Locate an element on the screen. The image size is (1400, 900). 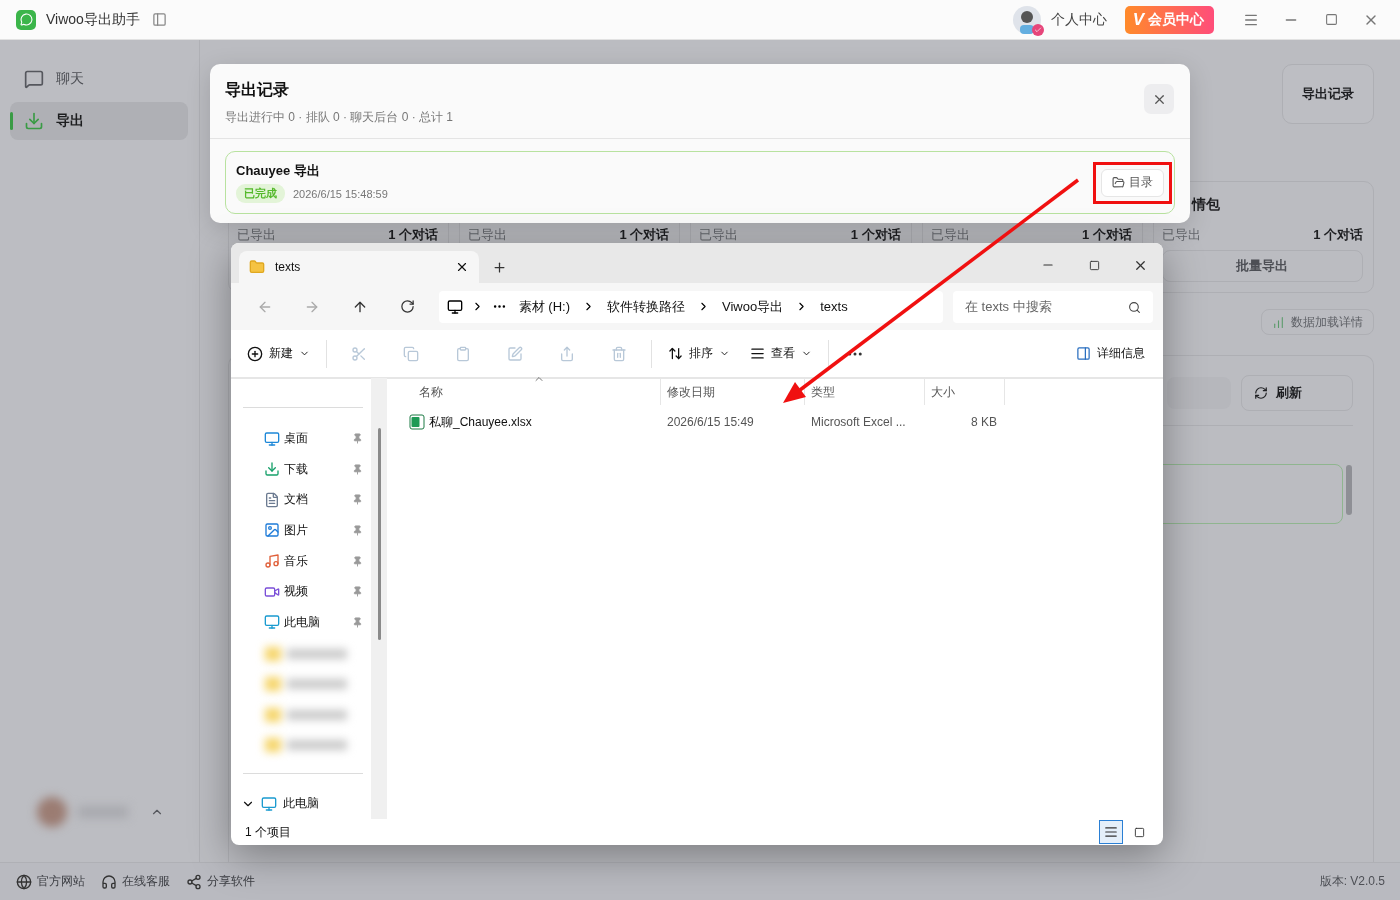
picture-icon is located at coordinates (272, 530).